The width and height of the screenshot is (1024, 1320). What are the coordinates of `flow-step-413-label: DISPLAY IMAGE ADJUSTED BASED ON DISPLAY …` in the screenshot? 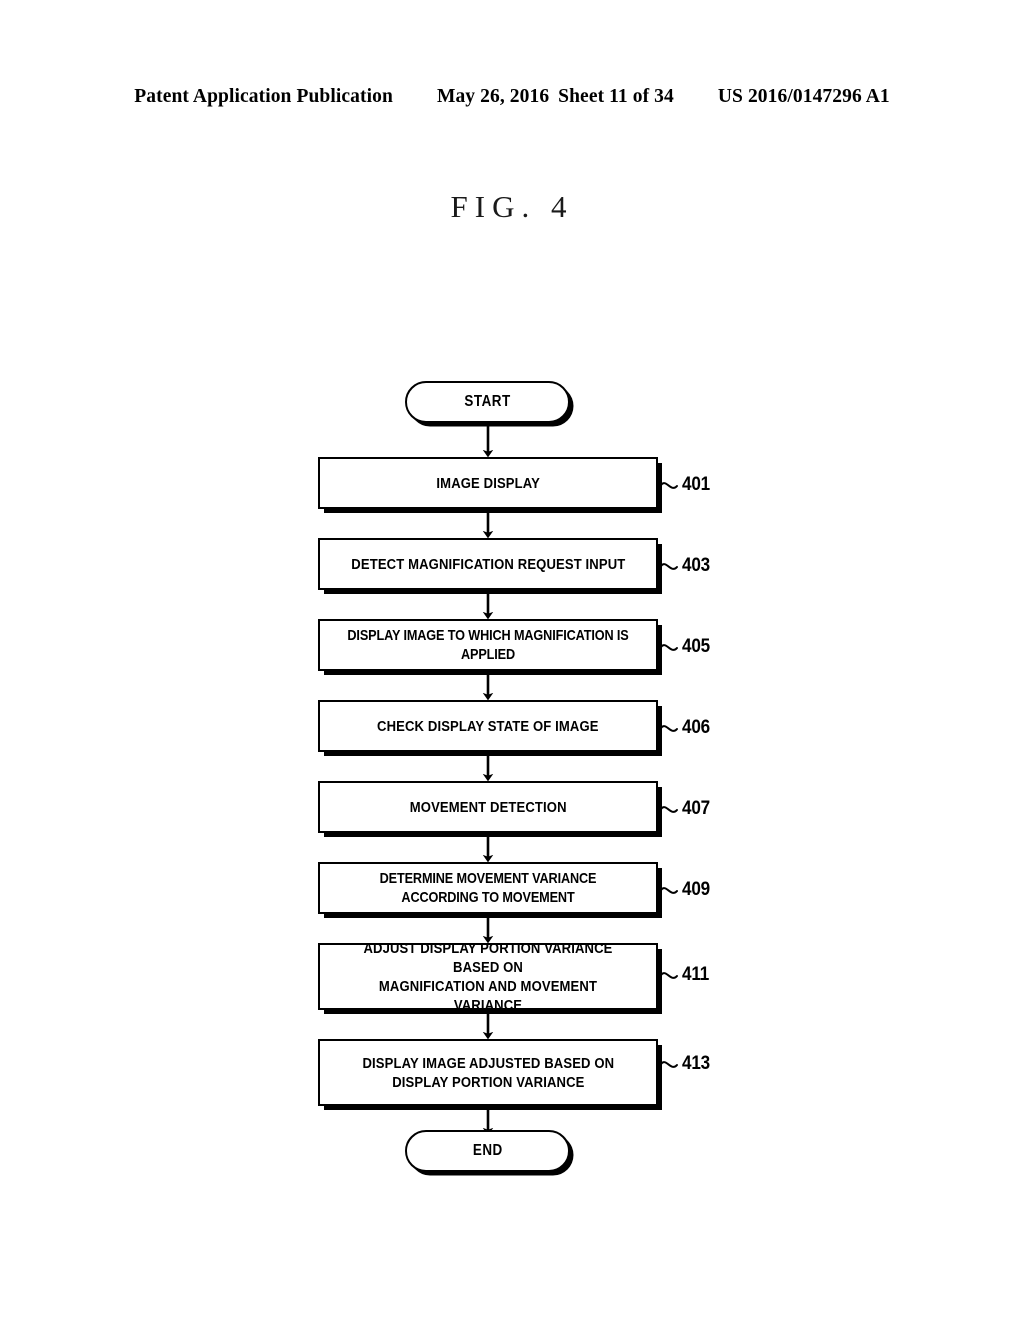 It's located at (488, 1072).